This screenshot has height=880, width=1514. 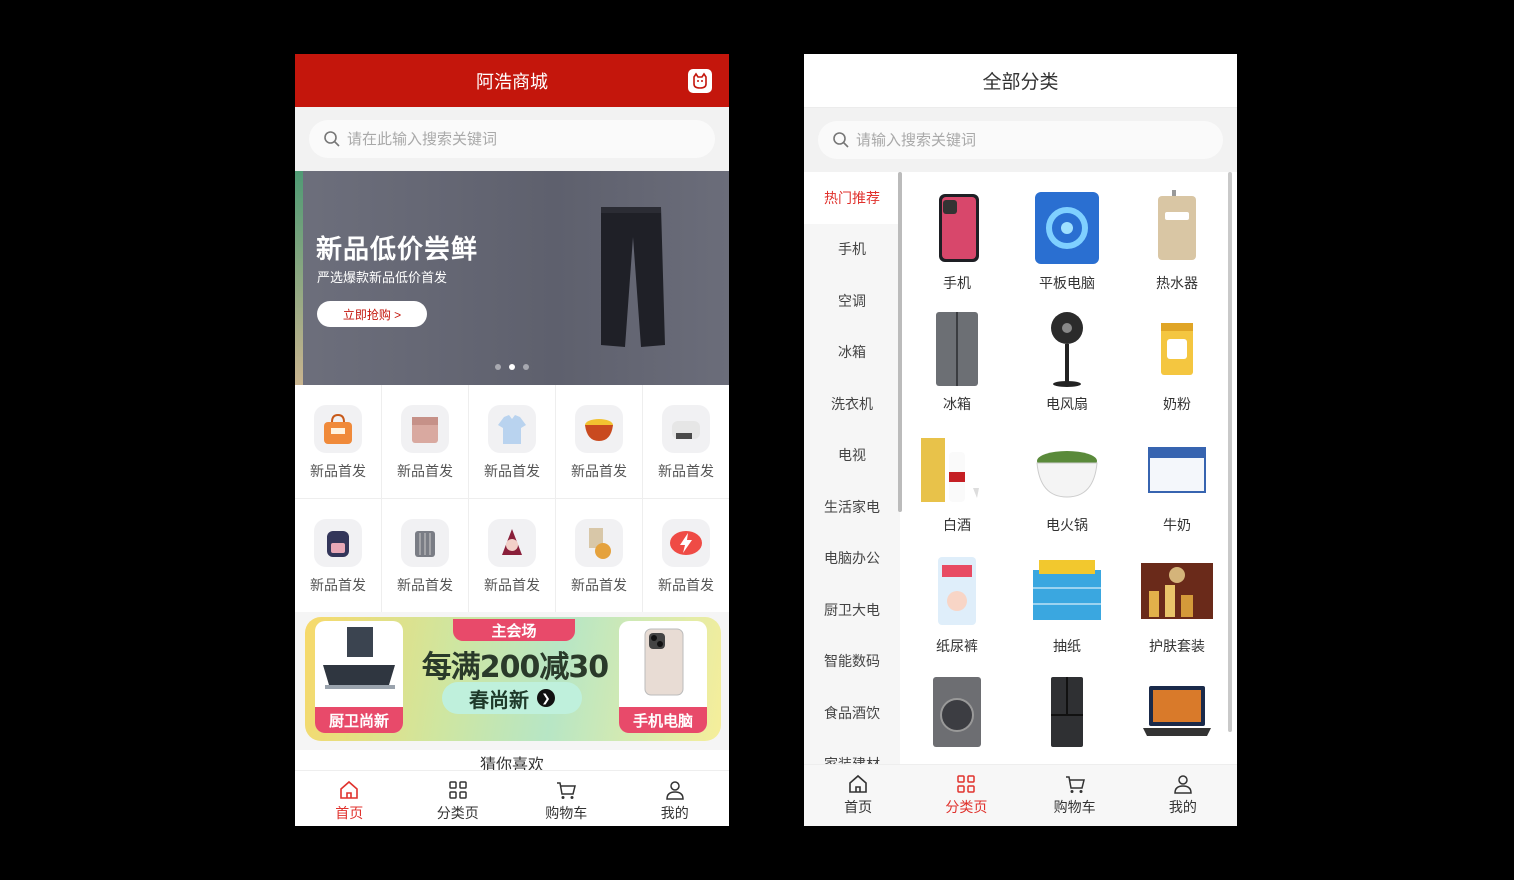 I want to click on backpack-icon, so click(x=338, y=543).